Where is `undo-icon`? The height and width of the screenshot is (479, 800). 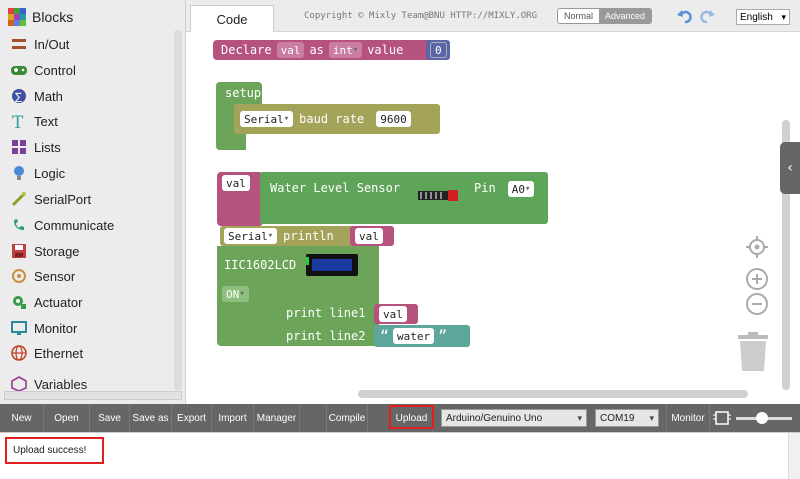
undo-icon is located at coordinates (685, 16).